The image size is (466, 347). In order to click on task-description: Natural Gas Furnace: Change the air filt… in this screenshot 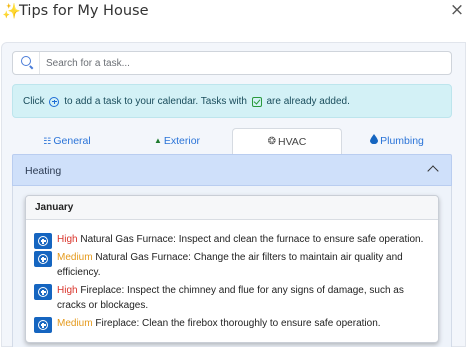, I will do `click(230, 265)`.